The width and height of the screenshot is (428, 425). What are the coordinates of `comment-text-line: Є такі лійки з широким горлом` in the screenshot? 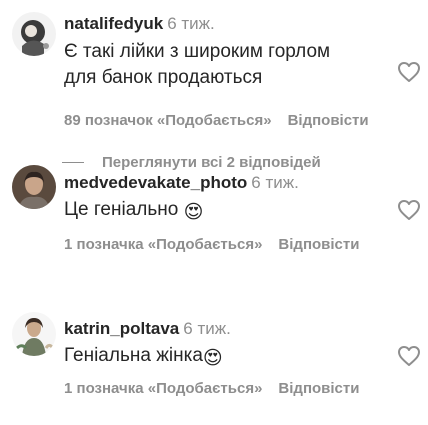 It's located at (197, 51).